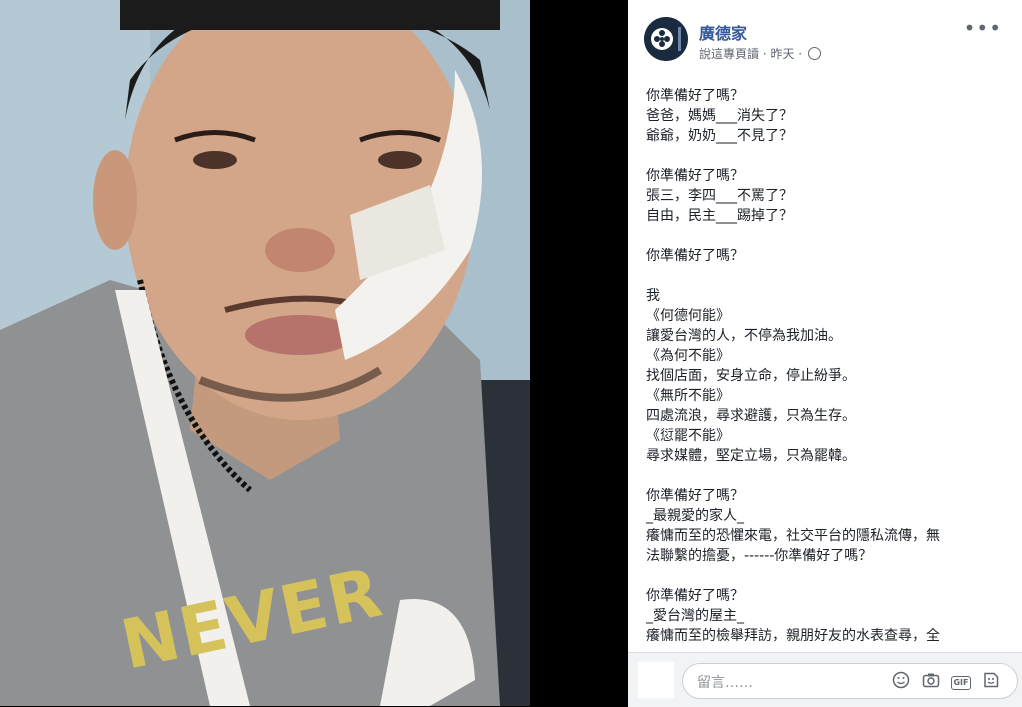  What do you see at coordinates (723, 32) in the screenshot?
I see `page-name: 廣德家` at bounding box center [723, 32].